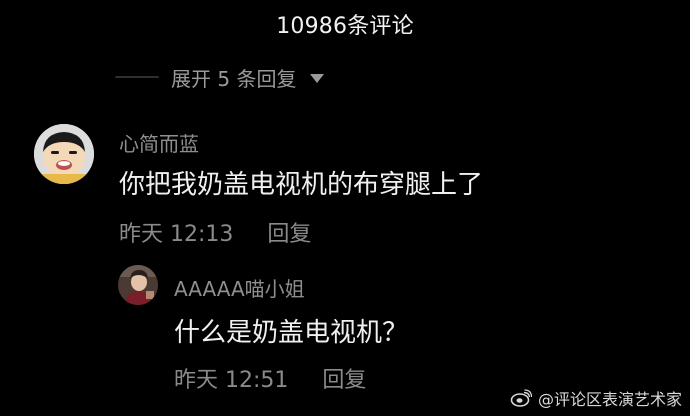 Image resolution: width=690 pixels, height=416 pixels. I want to click on reply-meta: 昨天 12:51 回复, so click(270, 378).